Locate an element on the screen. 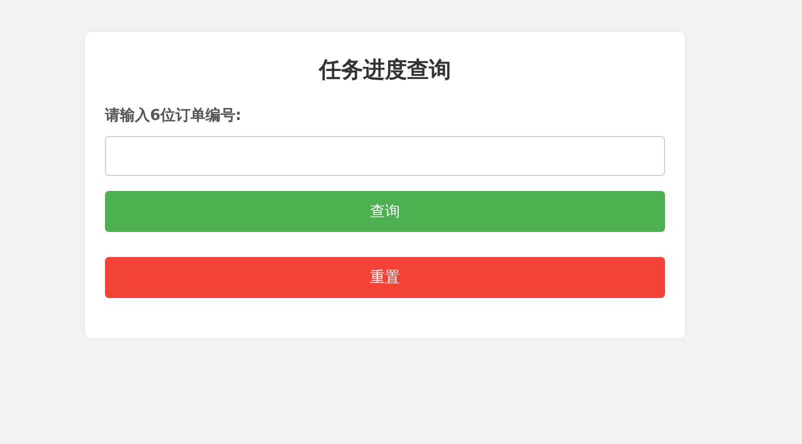  page-title: 任务进度查询 is located at coordinates (384, 70).